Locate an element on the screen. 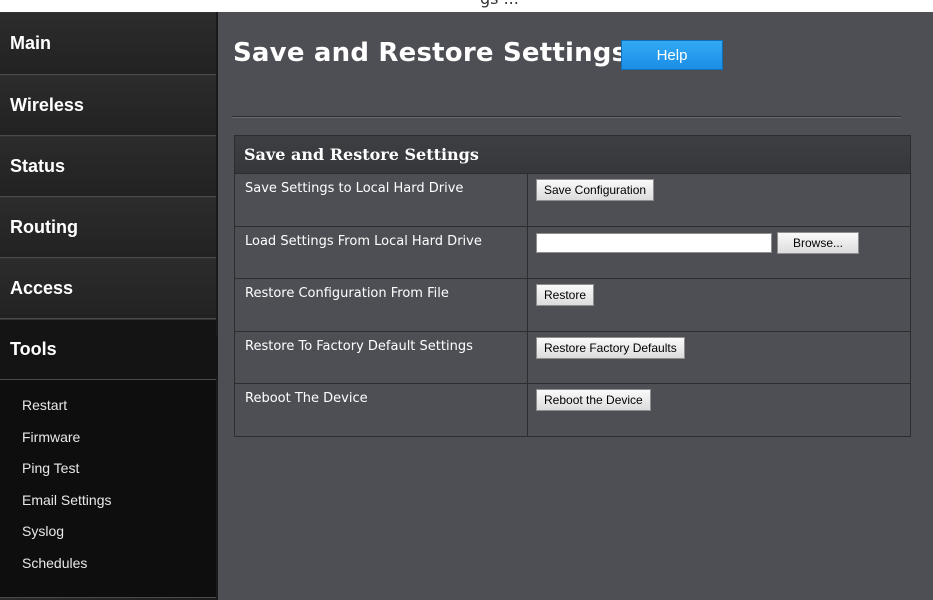 This screenshot has height=600, width=933. sidebar-item-label: Wireless is located at coordinates (47, 104).